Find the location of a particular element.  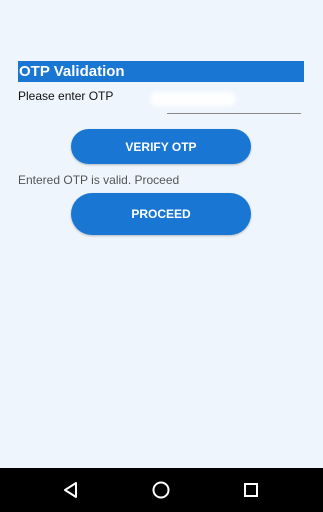

otp-prompt-label: Please enter OTP is located at coordinates (66, 96).